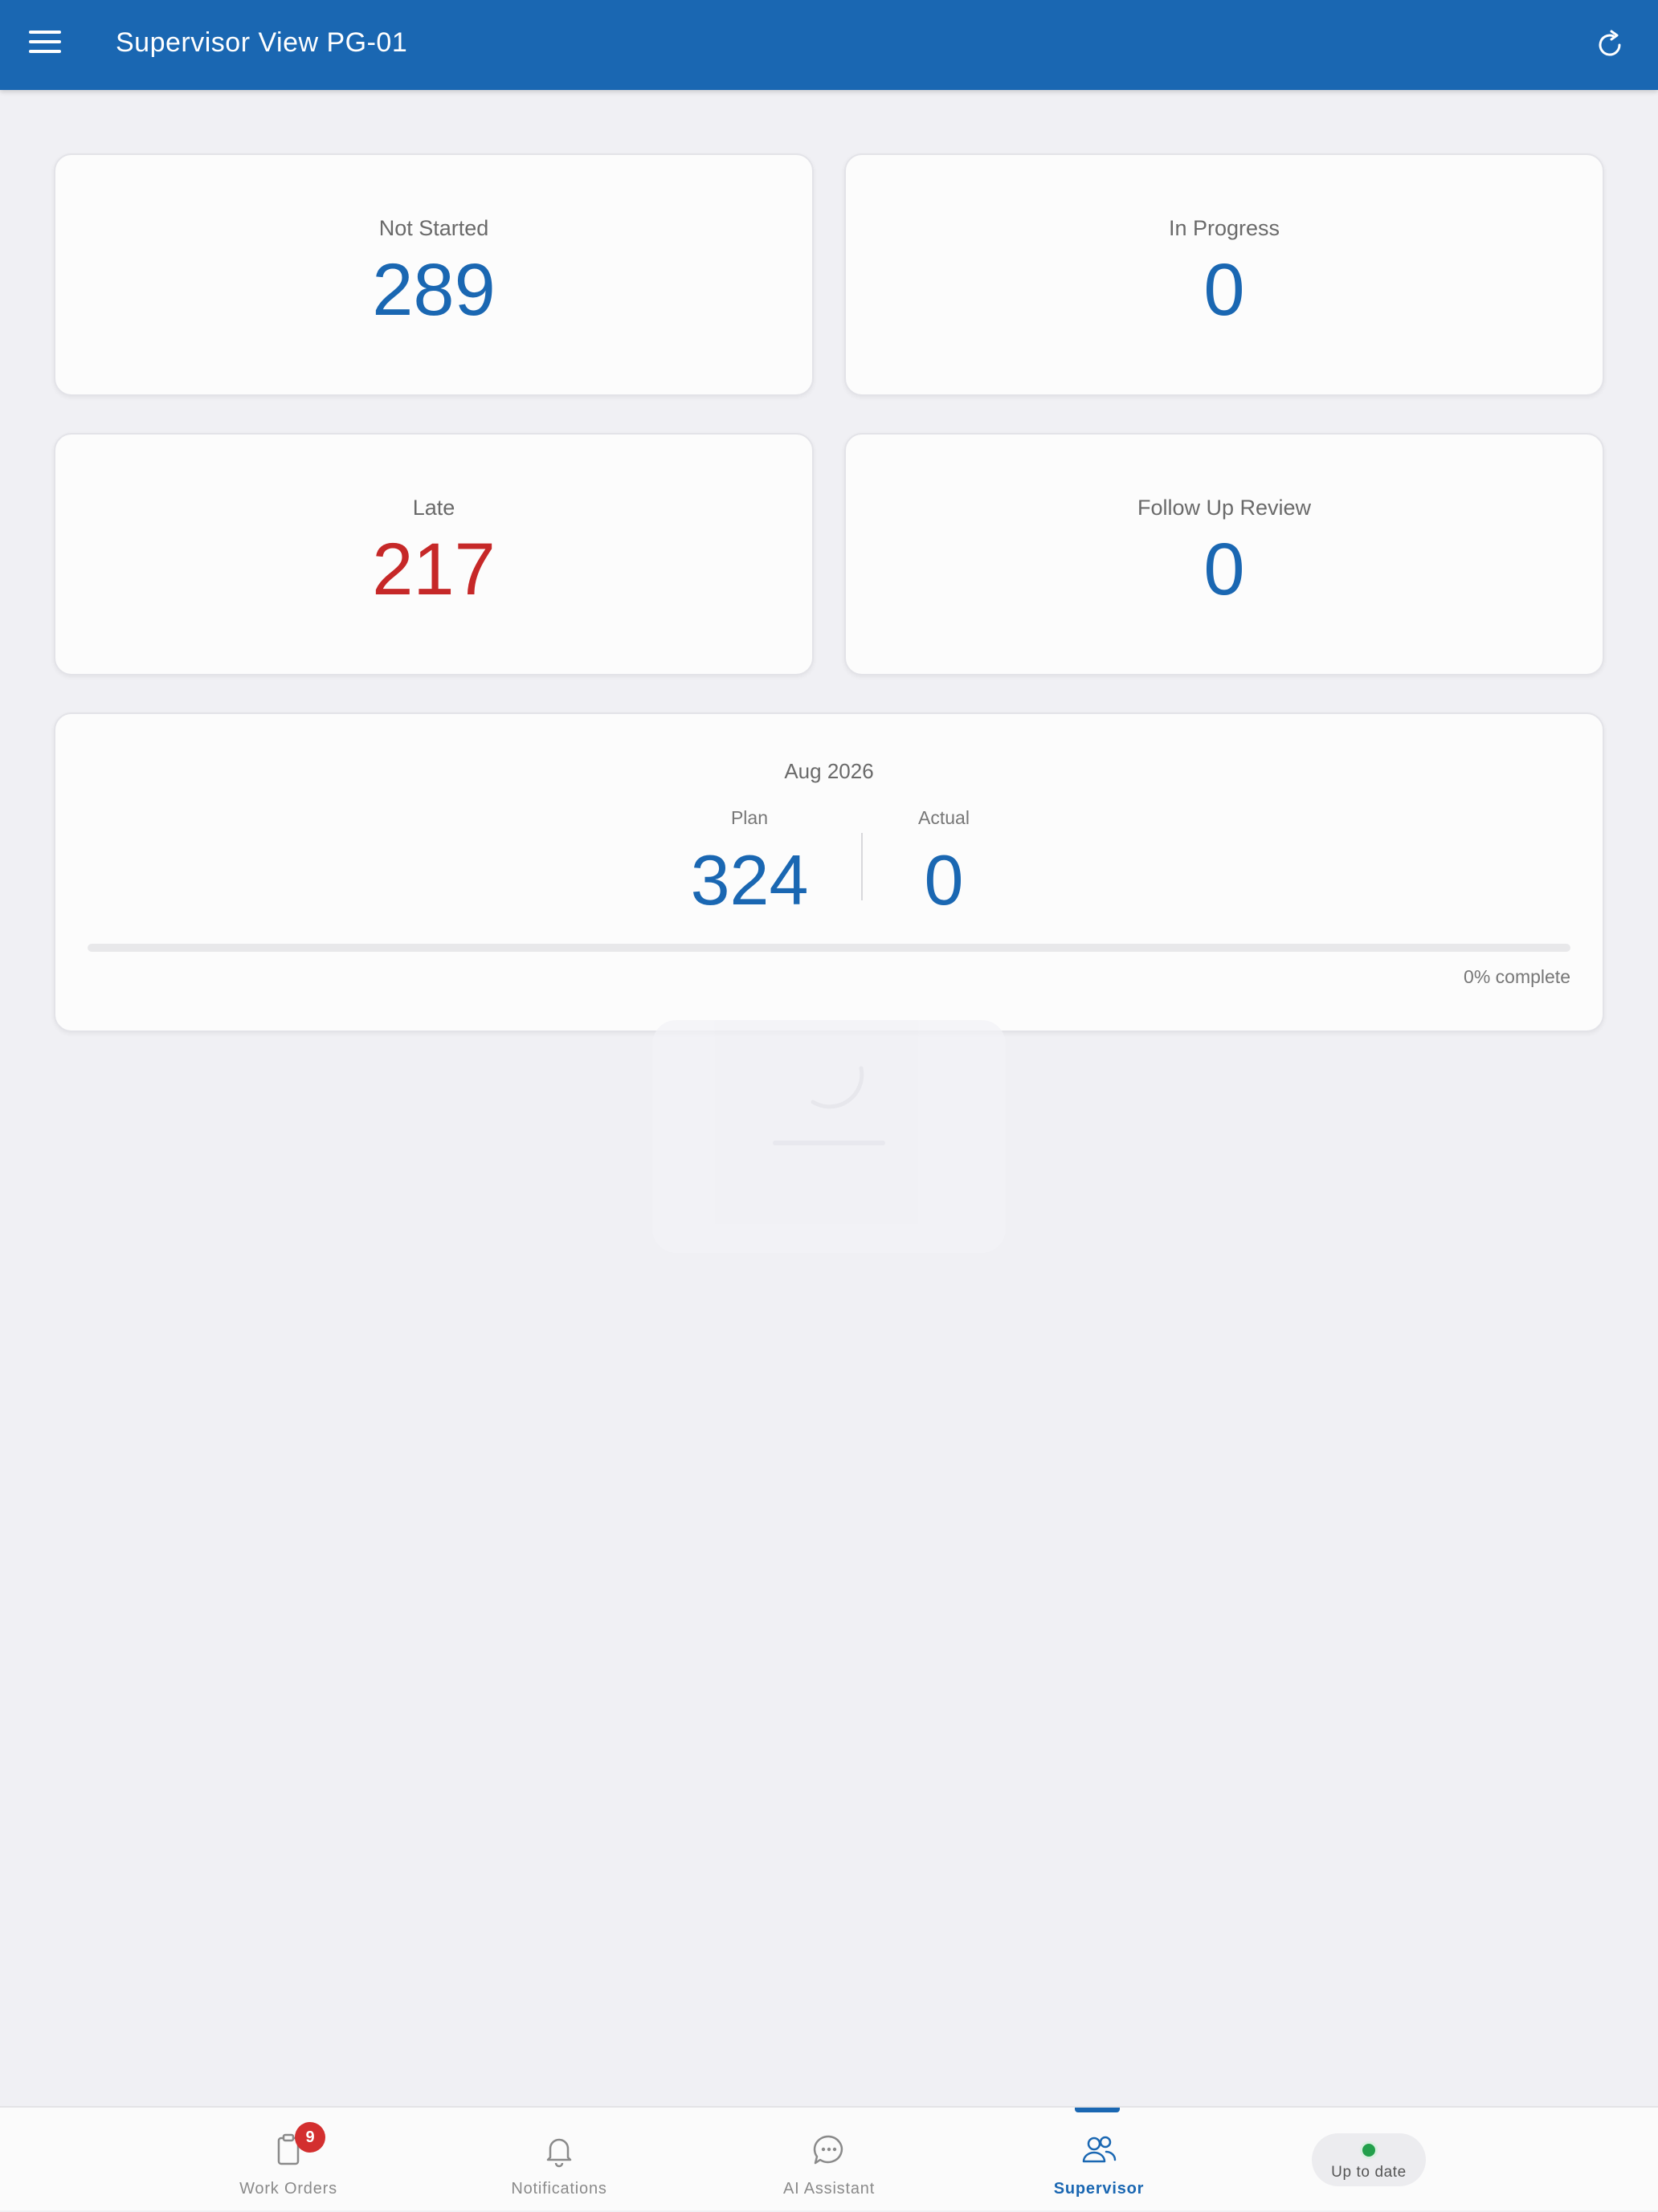 The width and height of the screenshot is (1658, 2212). I want to click on nav-label: AI Assistant, so click(829, 2189).